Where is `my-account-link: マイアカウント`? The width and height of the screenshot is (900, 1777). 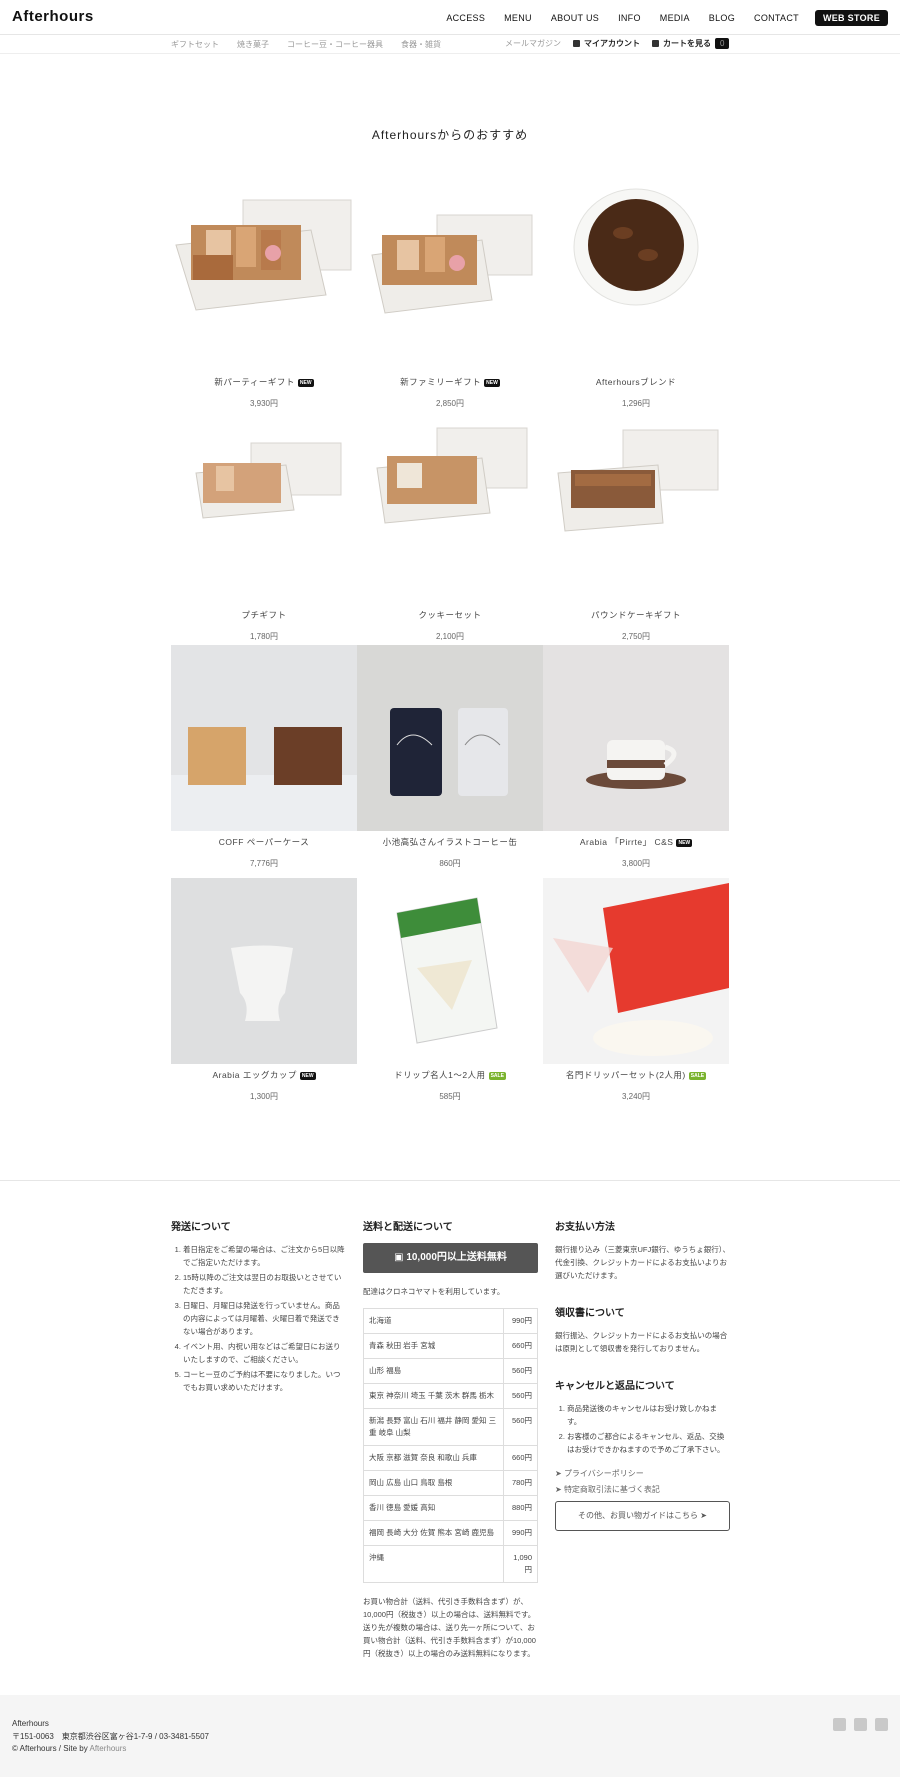 my-account-link: マイアカウント is located at coordinates (606, 43).